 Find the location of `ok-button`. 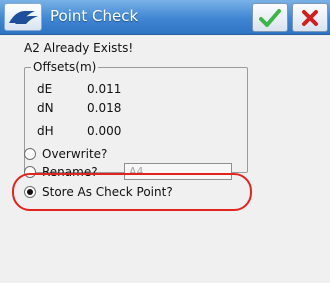

ok-button is located at coordinates (270, 17).